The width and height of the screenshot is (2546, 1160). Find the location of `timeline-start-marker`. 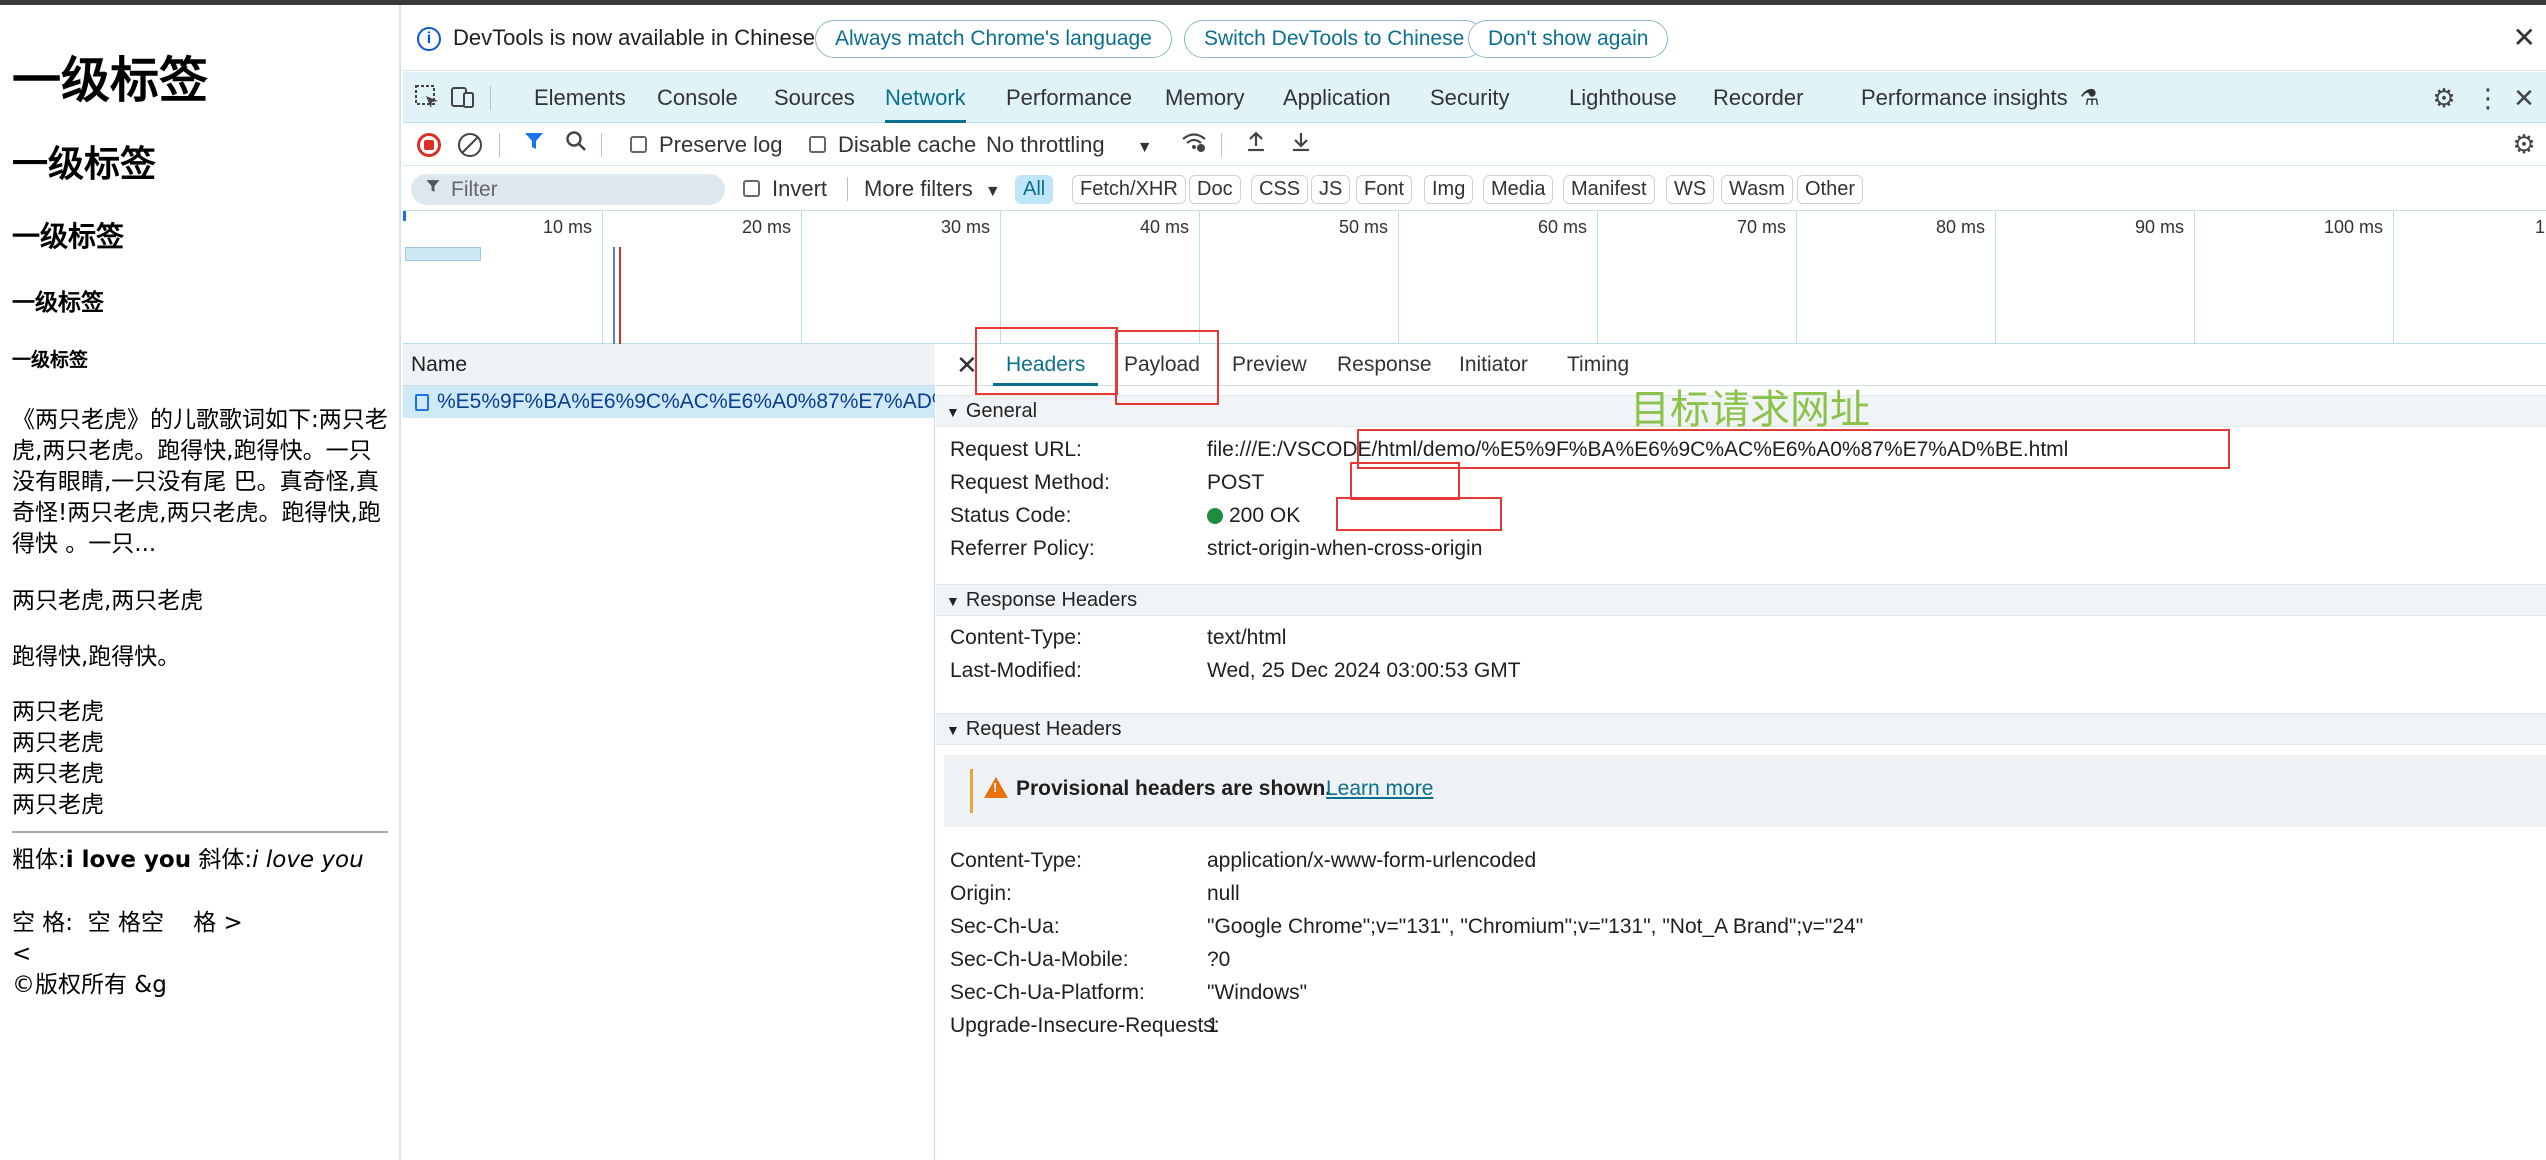

timeline-start-marker is located at coordinates (404, 216).